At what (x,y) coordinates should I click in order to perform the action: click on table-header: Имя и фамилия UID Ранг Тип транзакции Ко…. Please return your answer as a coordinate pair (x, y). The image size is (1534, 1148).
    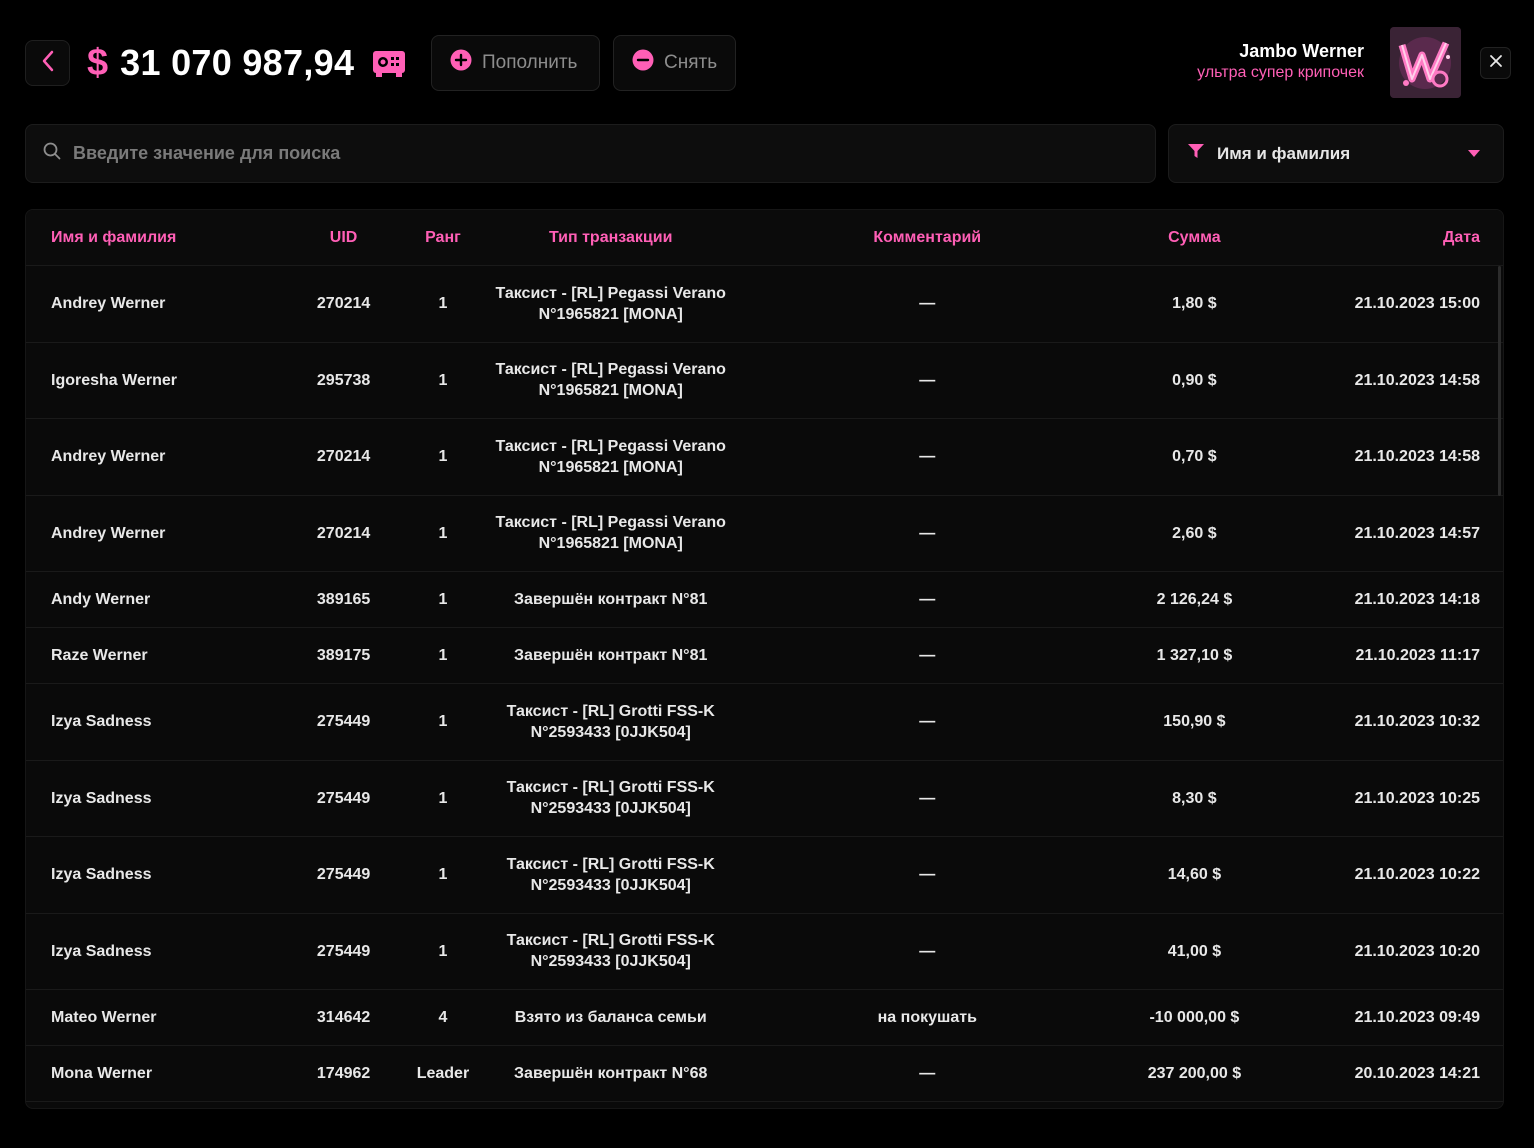
    Looking at the image, I should click on (764, 238).